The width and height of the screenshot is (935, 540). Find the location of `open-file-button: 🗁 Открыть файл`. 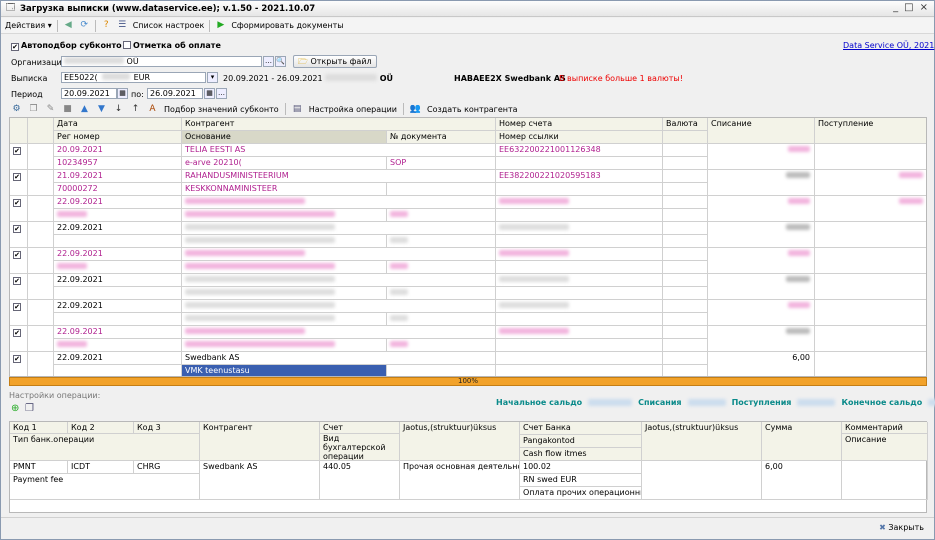

open-file-button: 🗁 Открыть файл is located at coordinates (335, 61).